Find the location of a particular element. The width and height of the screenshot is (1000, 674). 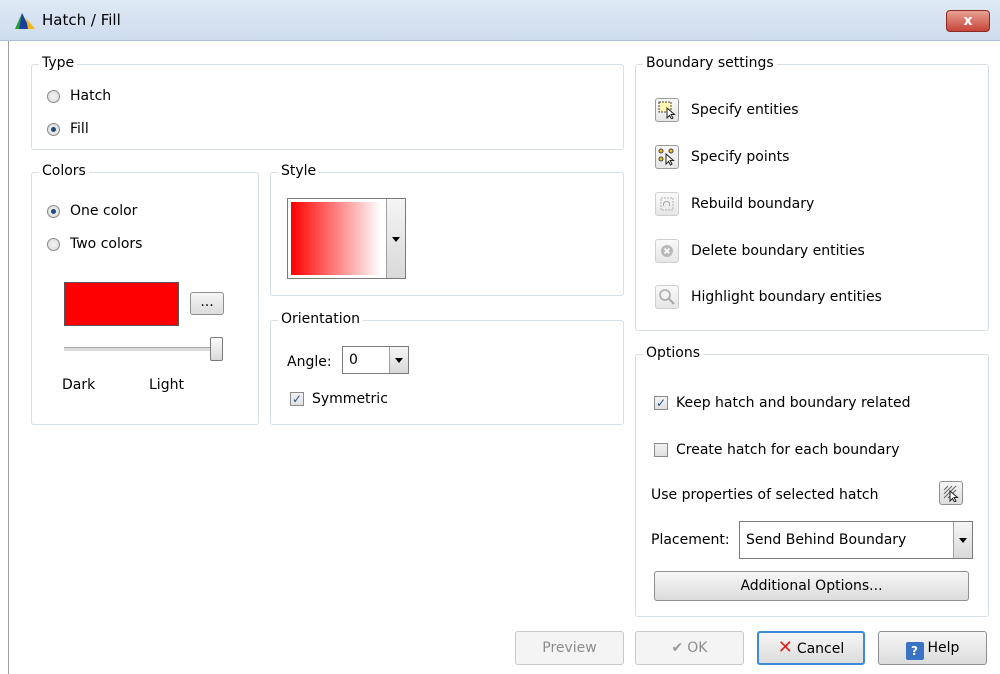

preview-button: Preview is located at coordinates (569, 648).